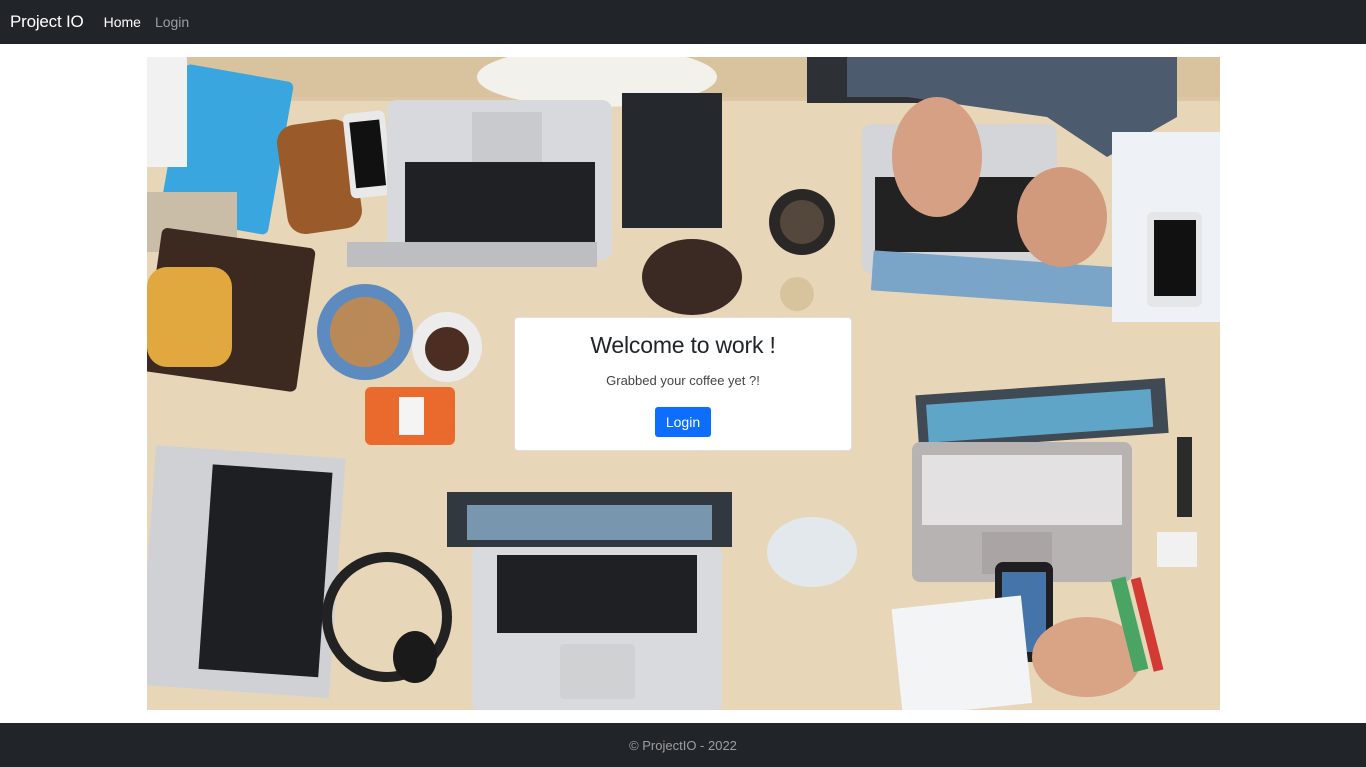 This screenshot has width=1366, height=767. What do you see at coordinates (122, 22) in the screenshot?
I see `nav-link-home: Home` at bounding box center [122, 22].